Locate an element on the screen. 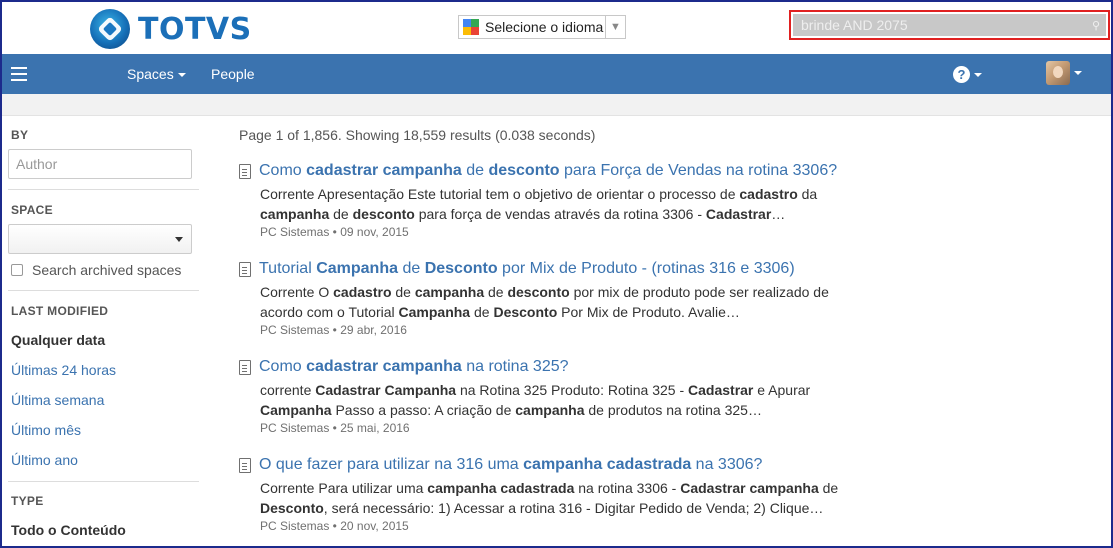 This screenshot has width=1113, height=548. date-filter-24h: Últimas 24 horas is located at coordinates (63, 370).